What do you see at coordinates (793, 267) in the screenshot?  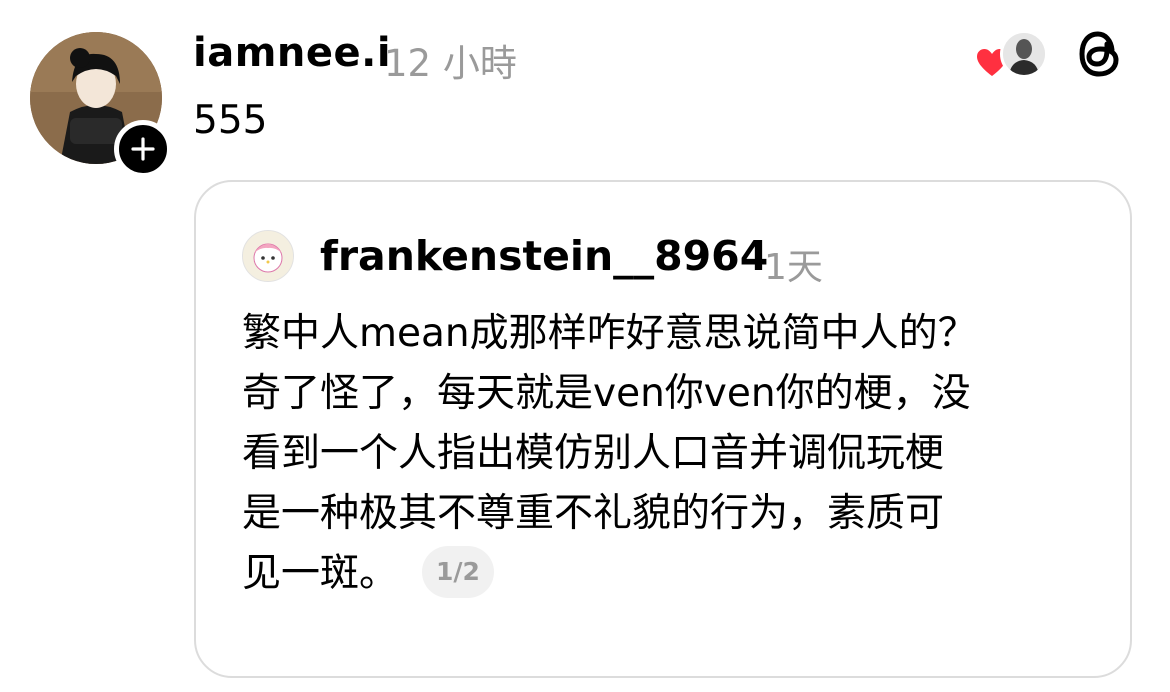 I see `quoted-post-time: 1天` at bounding box center [793, 267].